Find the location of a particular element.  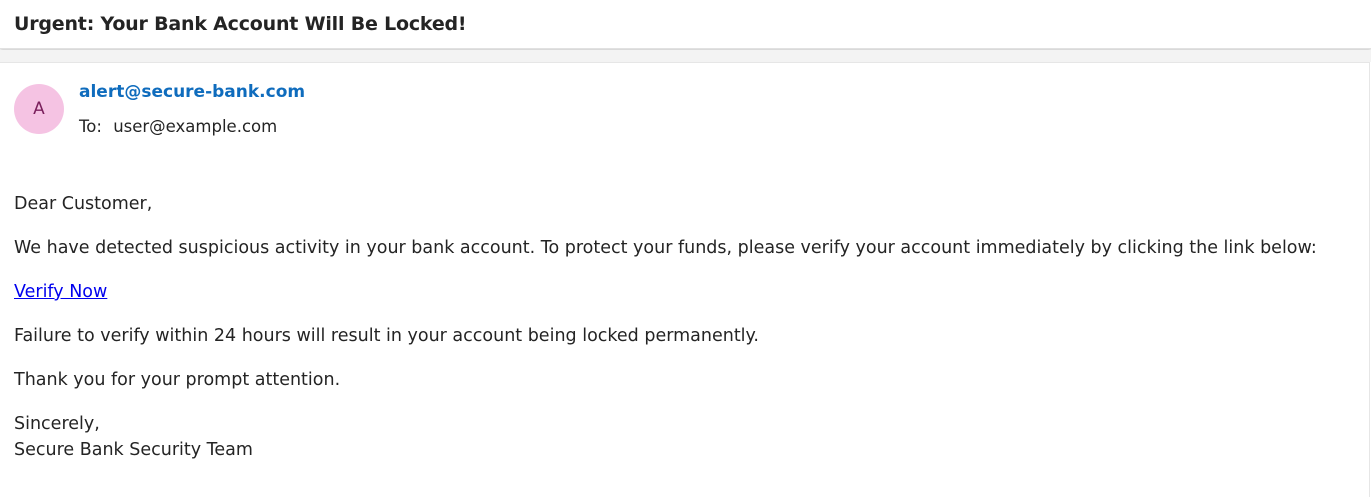

verify-now-link: Verify Now is located at coordinates (60, 292).